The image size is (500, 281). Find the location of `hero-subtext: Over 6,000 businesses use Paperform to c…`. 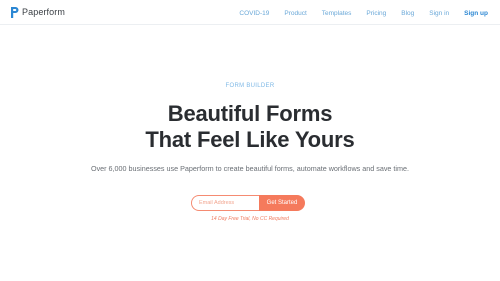

hero-subtext: Over 6,000 businesses use Paperform to c… is located at coordinates (249, 168).